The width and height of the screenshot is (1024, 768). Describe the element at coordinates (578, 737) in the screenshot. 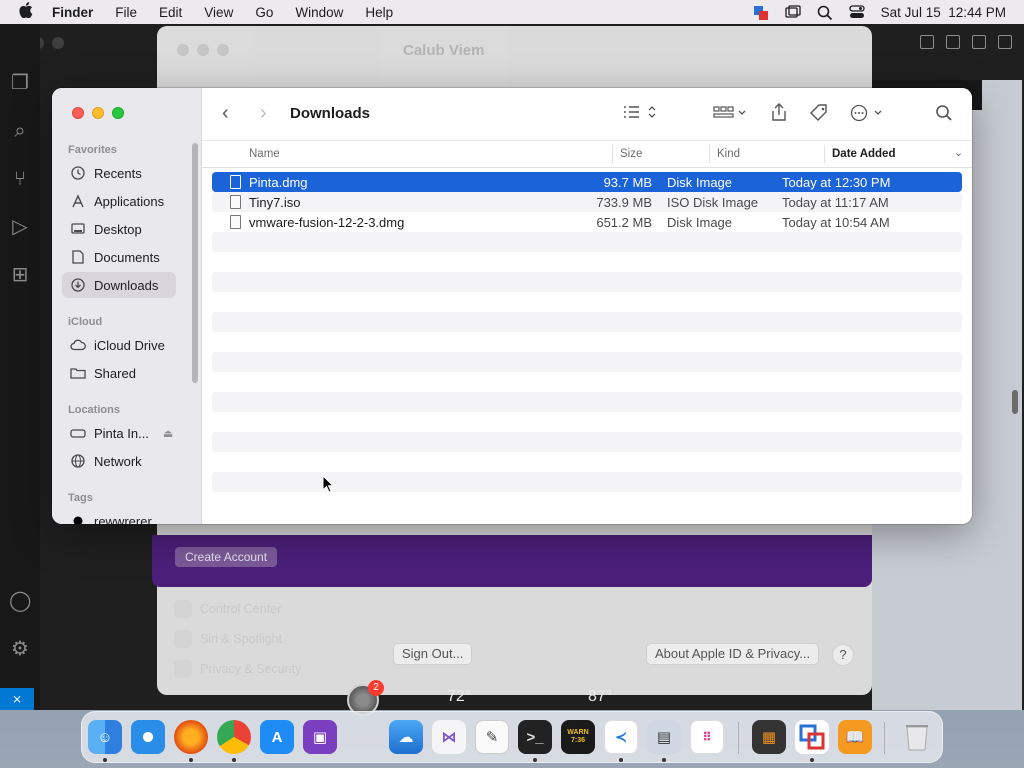

I see `console-dock-icon: WARN 7:36` at that location.